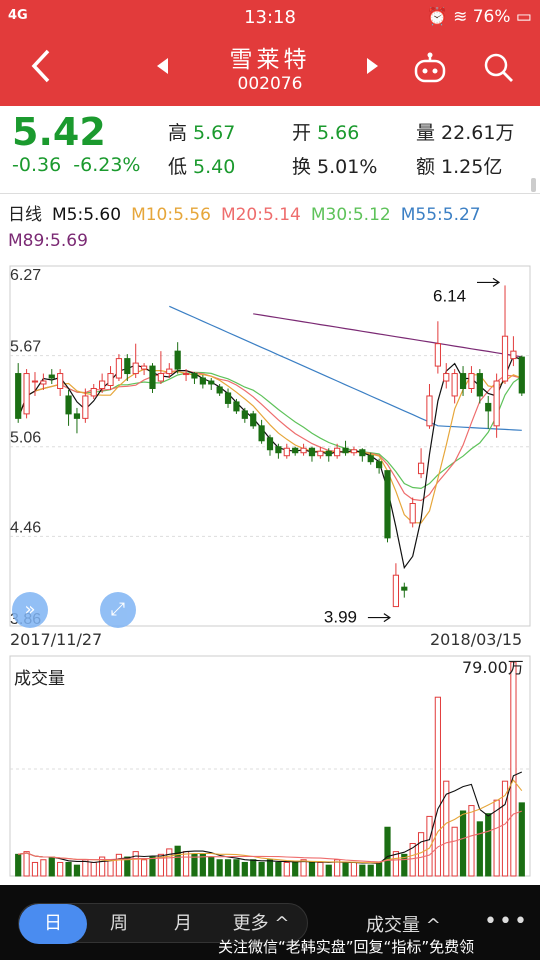 The width and height of the screenshot is (540, 960). What do you see at coordinates (37, 165) in the screenshot?
I see `change-value: -0.36` at bounding box center [37, 165].